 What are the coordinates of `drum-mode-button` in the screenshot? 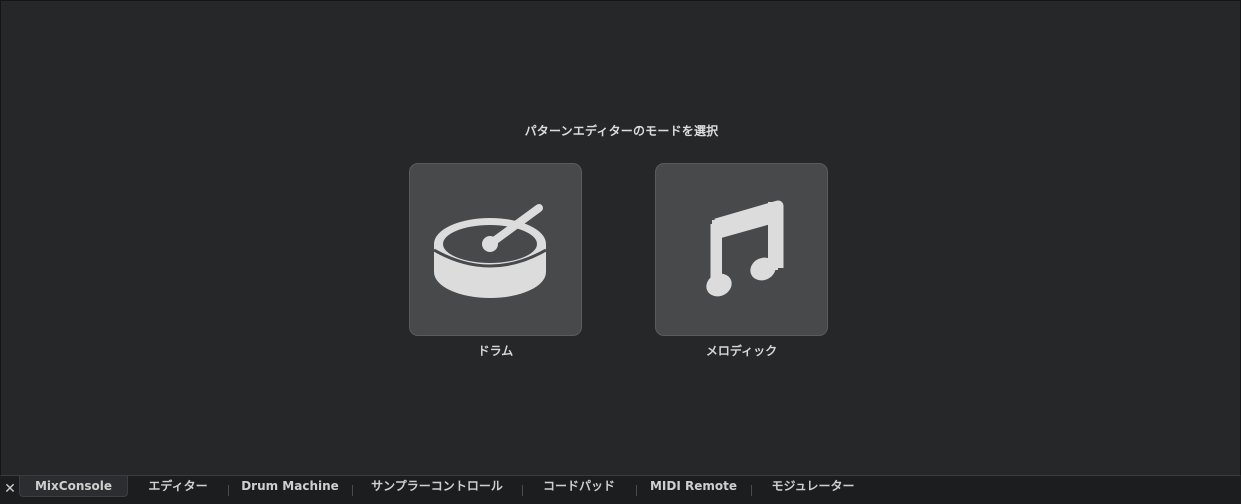 It's located at (495, 249).